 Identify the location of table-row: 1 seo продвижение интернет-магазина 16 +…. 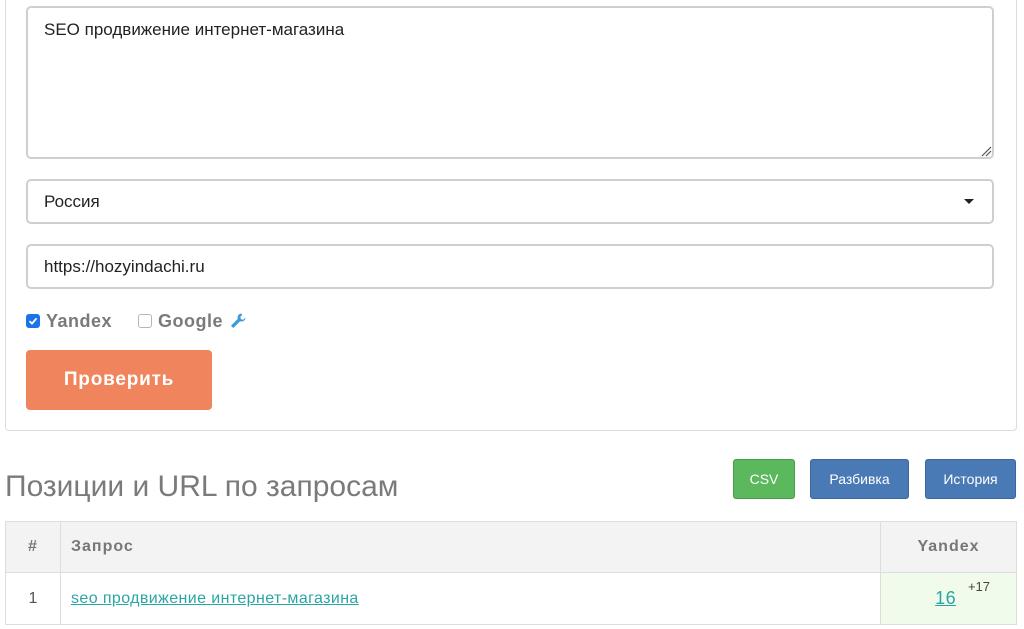
(511, 598).